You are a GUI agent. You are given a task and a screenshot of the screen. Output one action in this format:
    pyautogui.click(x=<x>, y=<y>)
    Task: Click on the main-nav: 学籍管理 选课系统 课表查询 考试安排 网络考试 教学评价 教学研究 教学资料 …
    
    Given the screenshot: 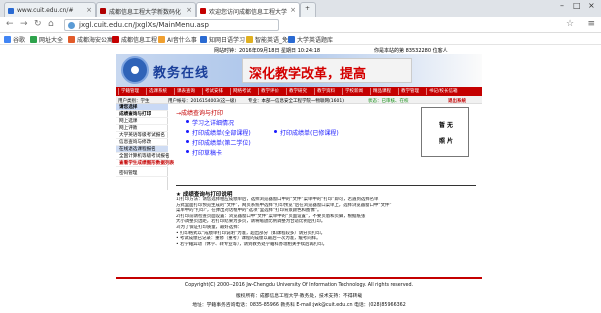 What is the action you would take?
    pyautogui.click(x=299, y=91)
    